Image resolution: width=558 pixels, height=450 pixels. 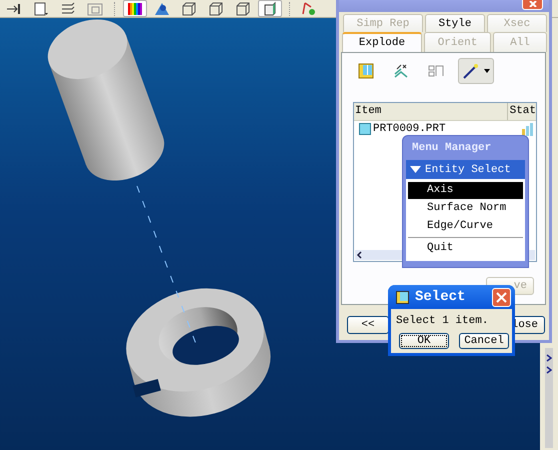 What do you see at coordinates (465, 208) in the screenshot?
I see `menu-item: Surface Norm` at bounding box center [465, 208].